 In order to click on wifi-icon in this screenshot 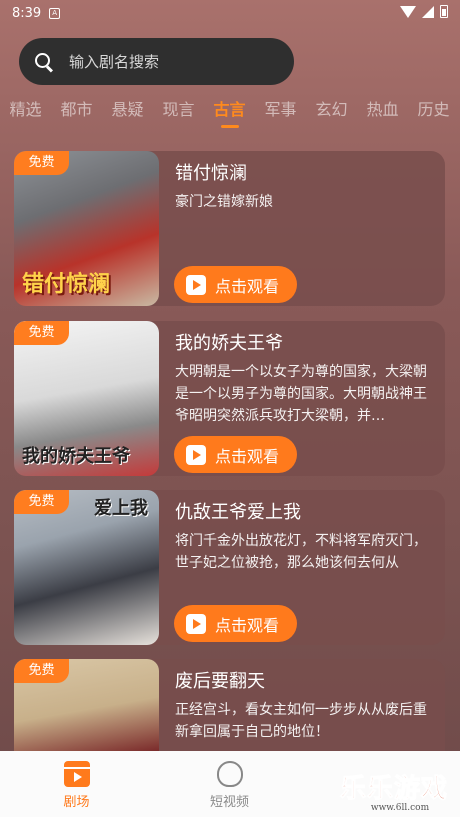, I will do `click(408, 11)`.